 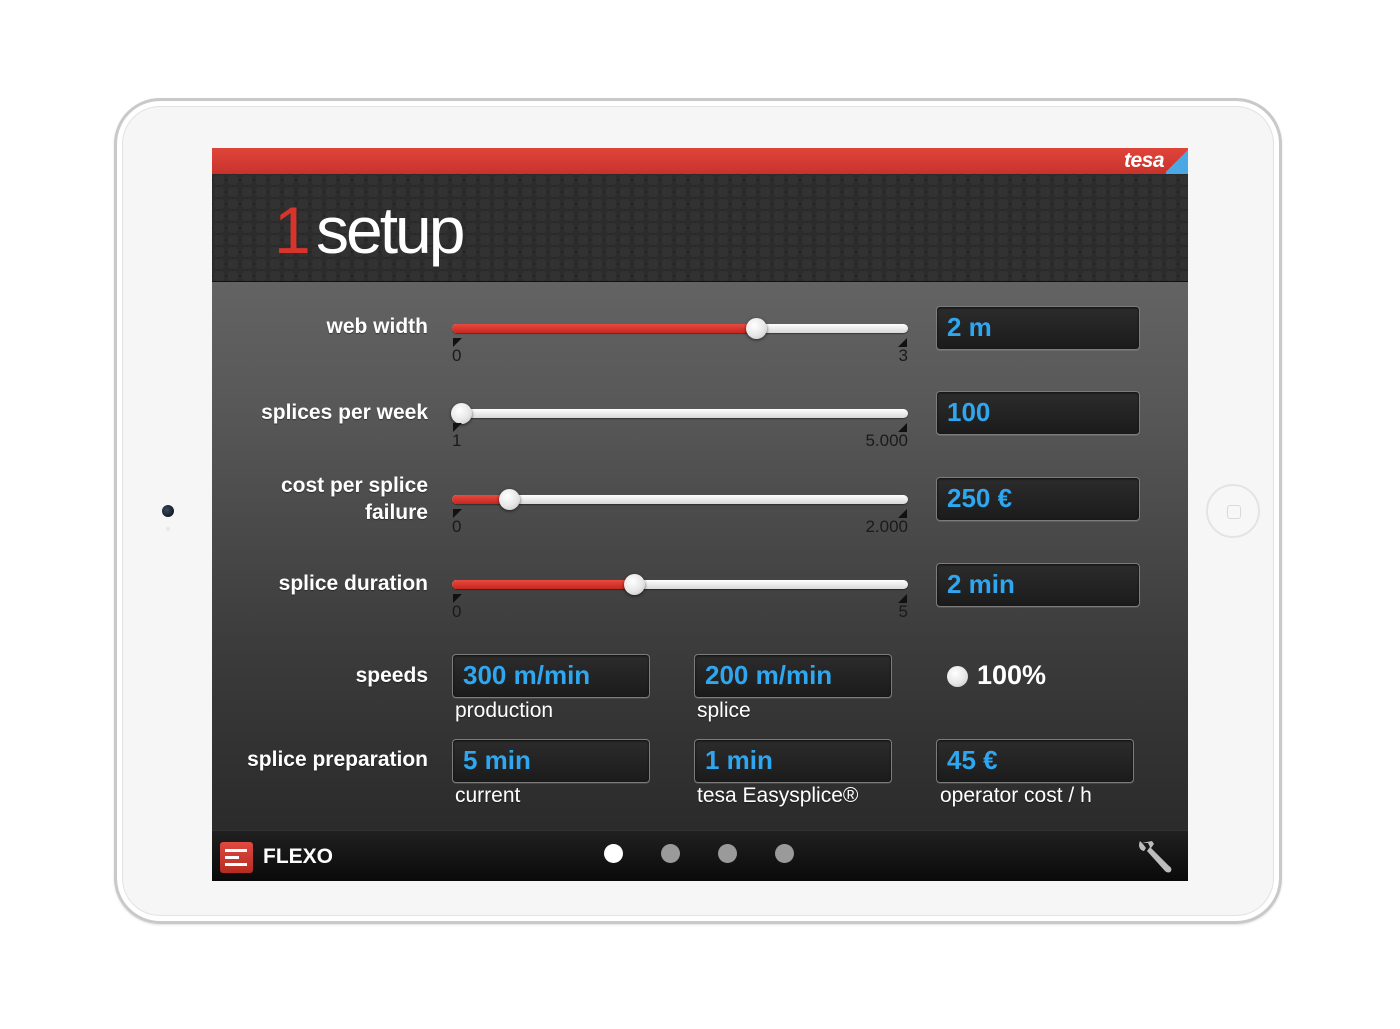 I want to click on page-title: setup, so click(x=390, y=230).